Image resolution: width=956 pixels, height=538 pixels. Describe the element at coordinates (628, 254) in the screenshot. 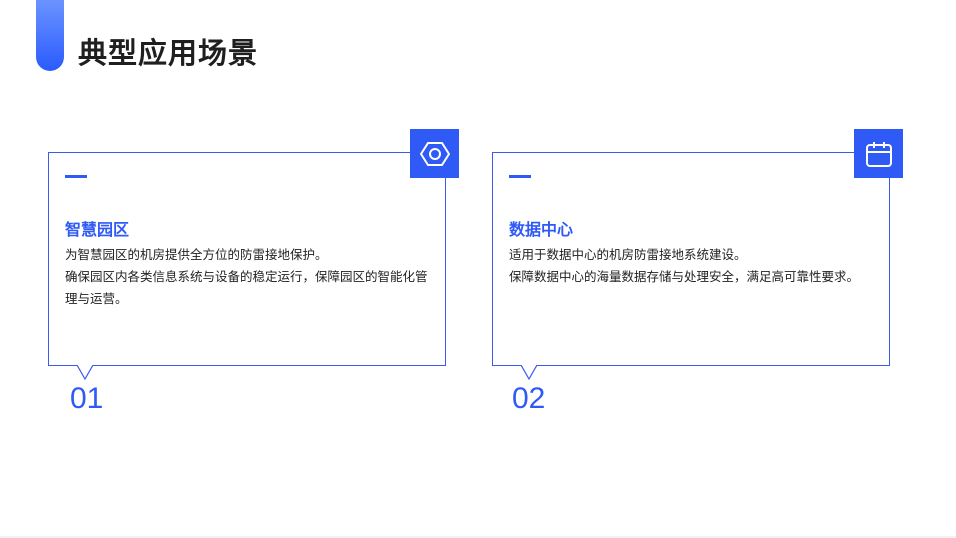

I see `card-line: 适用于数据中心的机房防雷接地系统建设。` at that location.